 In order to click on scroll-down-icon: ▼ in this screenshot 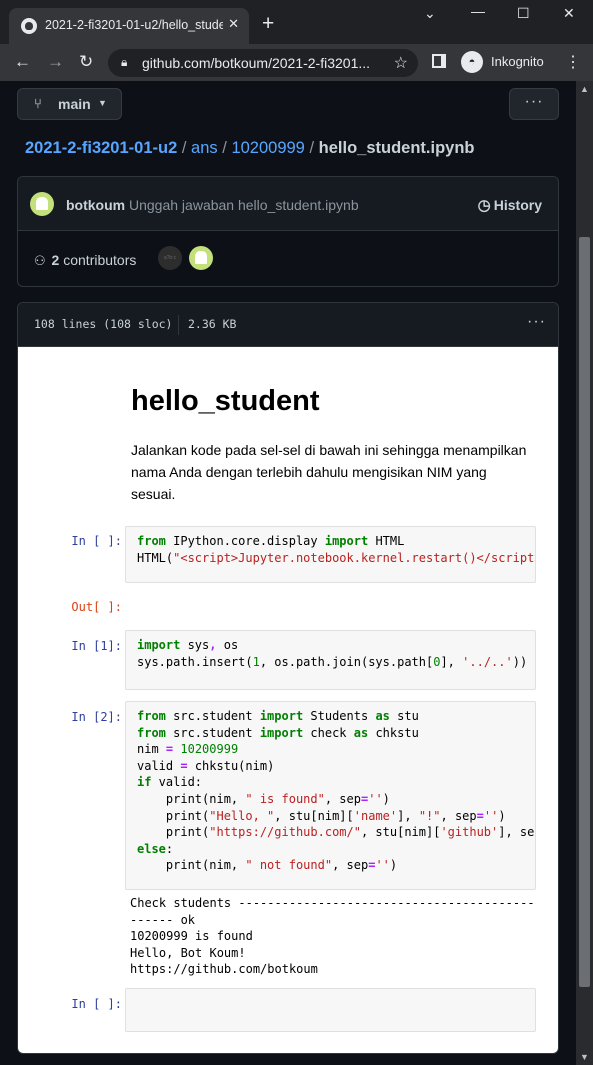, I will do `click(584, 1057)`.